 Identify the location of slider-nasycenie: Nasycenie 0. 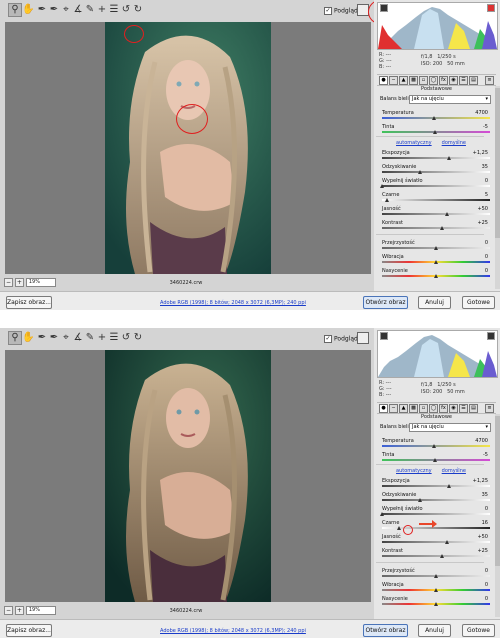
(436, 602).